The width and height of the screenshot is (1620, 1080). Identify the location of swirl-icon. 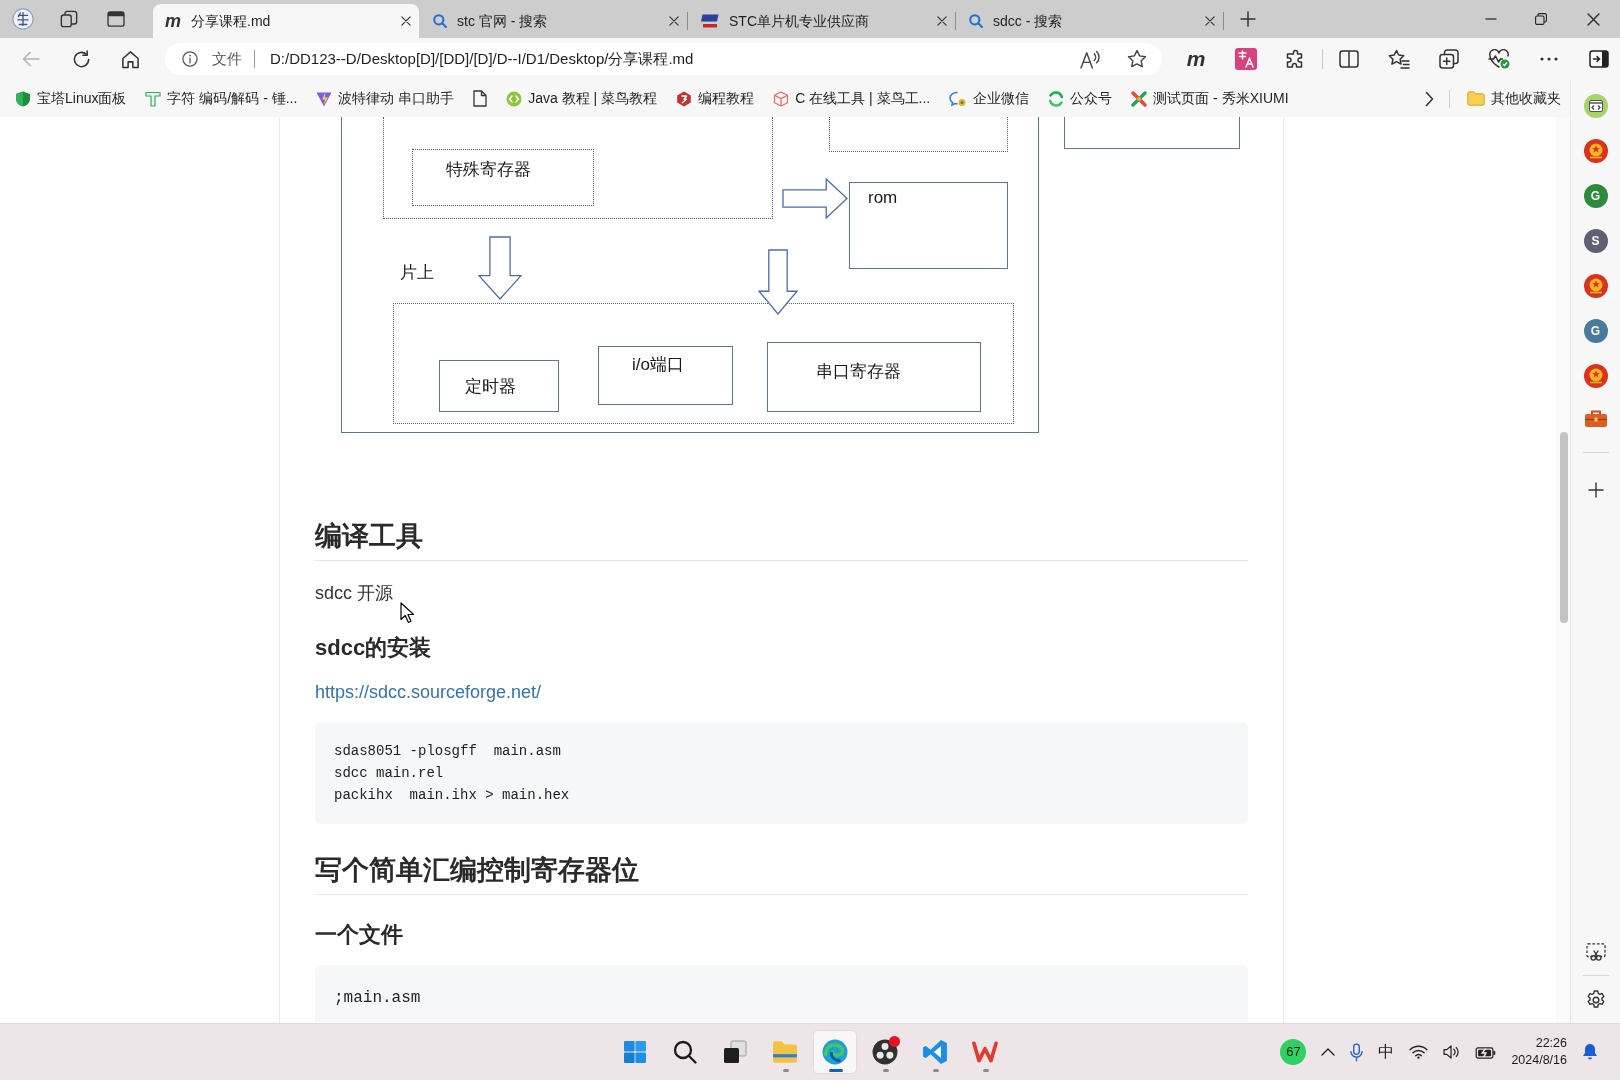
(835, 1052).